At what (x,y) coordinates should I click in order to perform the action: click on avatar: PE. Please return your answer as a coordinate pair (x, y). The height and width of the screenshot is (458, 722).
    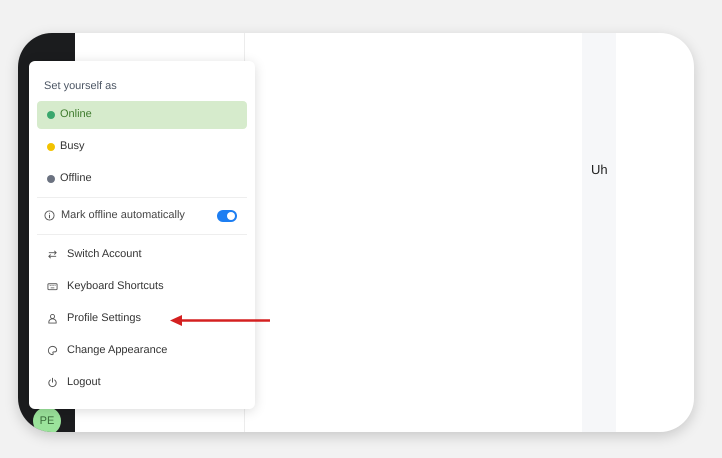
    Looking at the image, I should click on (47, 419).